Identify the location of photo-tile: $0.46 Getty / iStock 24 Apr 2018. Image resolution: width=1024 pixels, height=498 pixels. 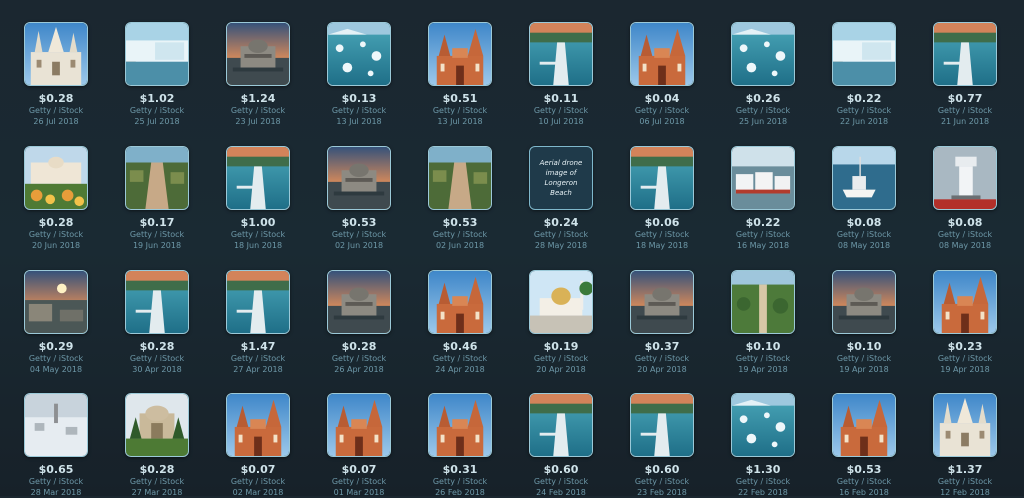
(460, 322).